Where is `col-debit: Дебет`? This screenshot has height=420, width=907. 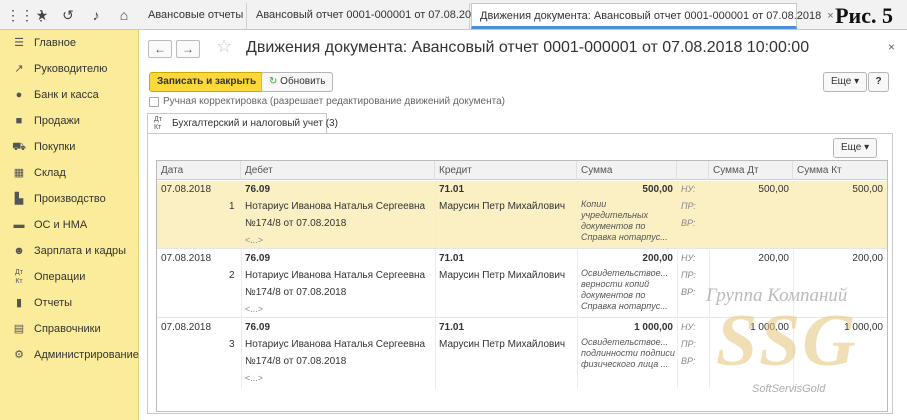 col-debit: Дебет is located at coordinates (338, 170).